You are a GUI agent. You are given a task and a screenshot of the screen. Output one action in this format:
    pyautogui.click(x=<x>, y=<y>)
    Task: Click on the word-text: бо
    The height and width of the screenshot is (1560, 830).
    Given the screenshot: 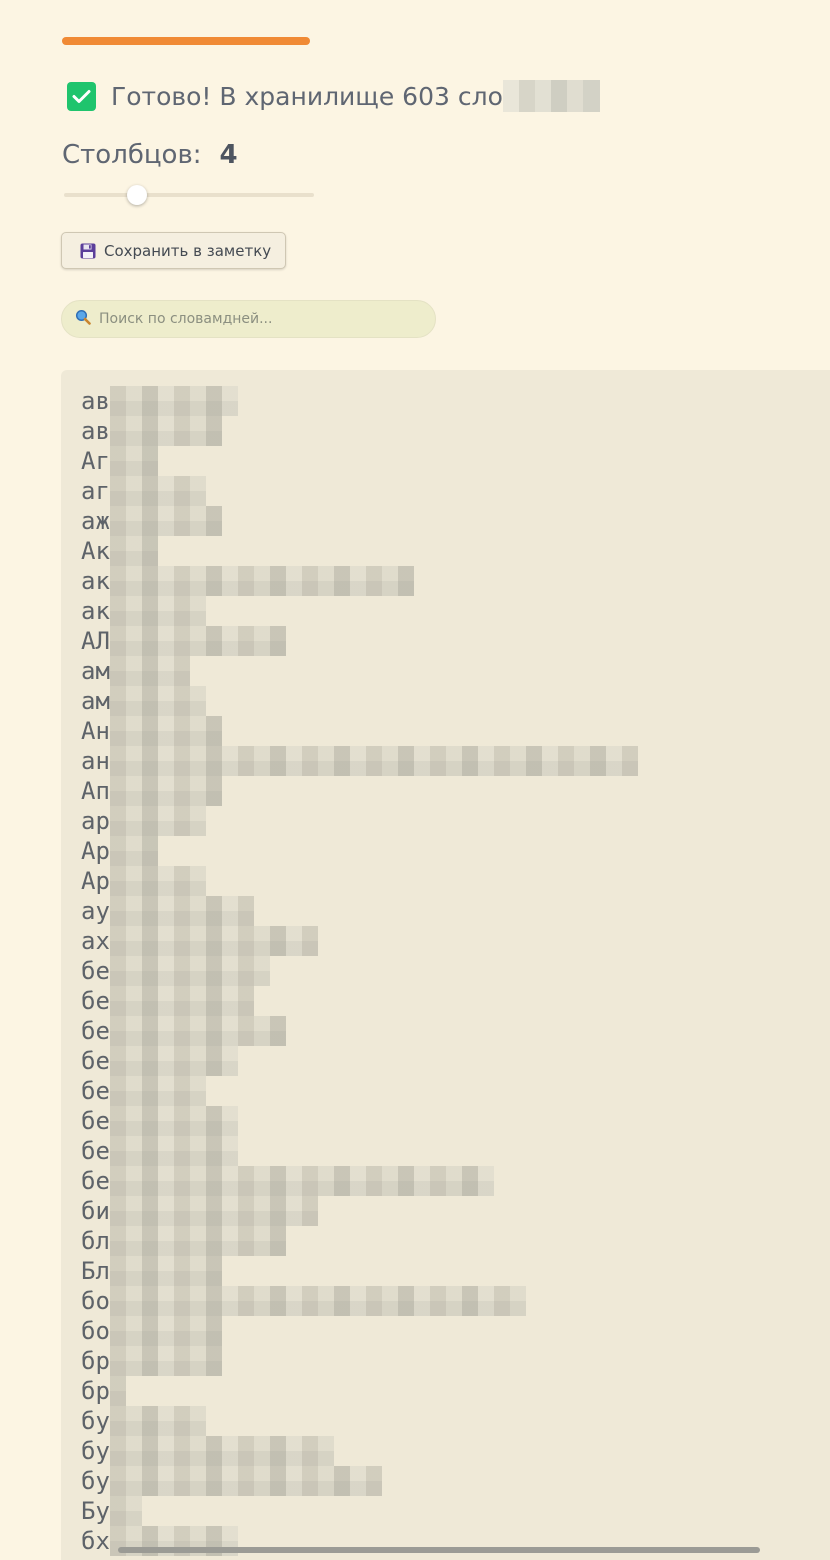 What is the action you would take?
    pyautogui.click(x=95, y=1331)
    